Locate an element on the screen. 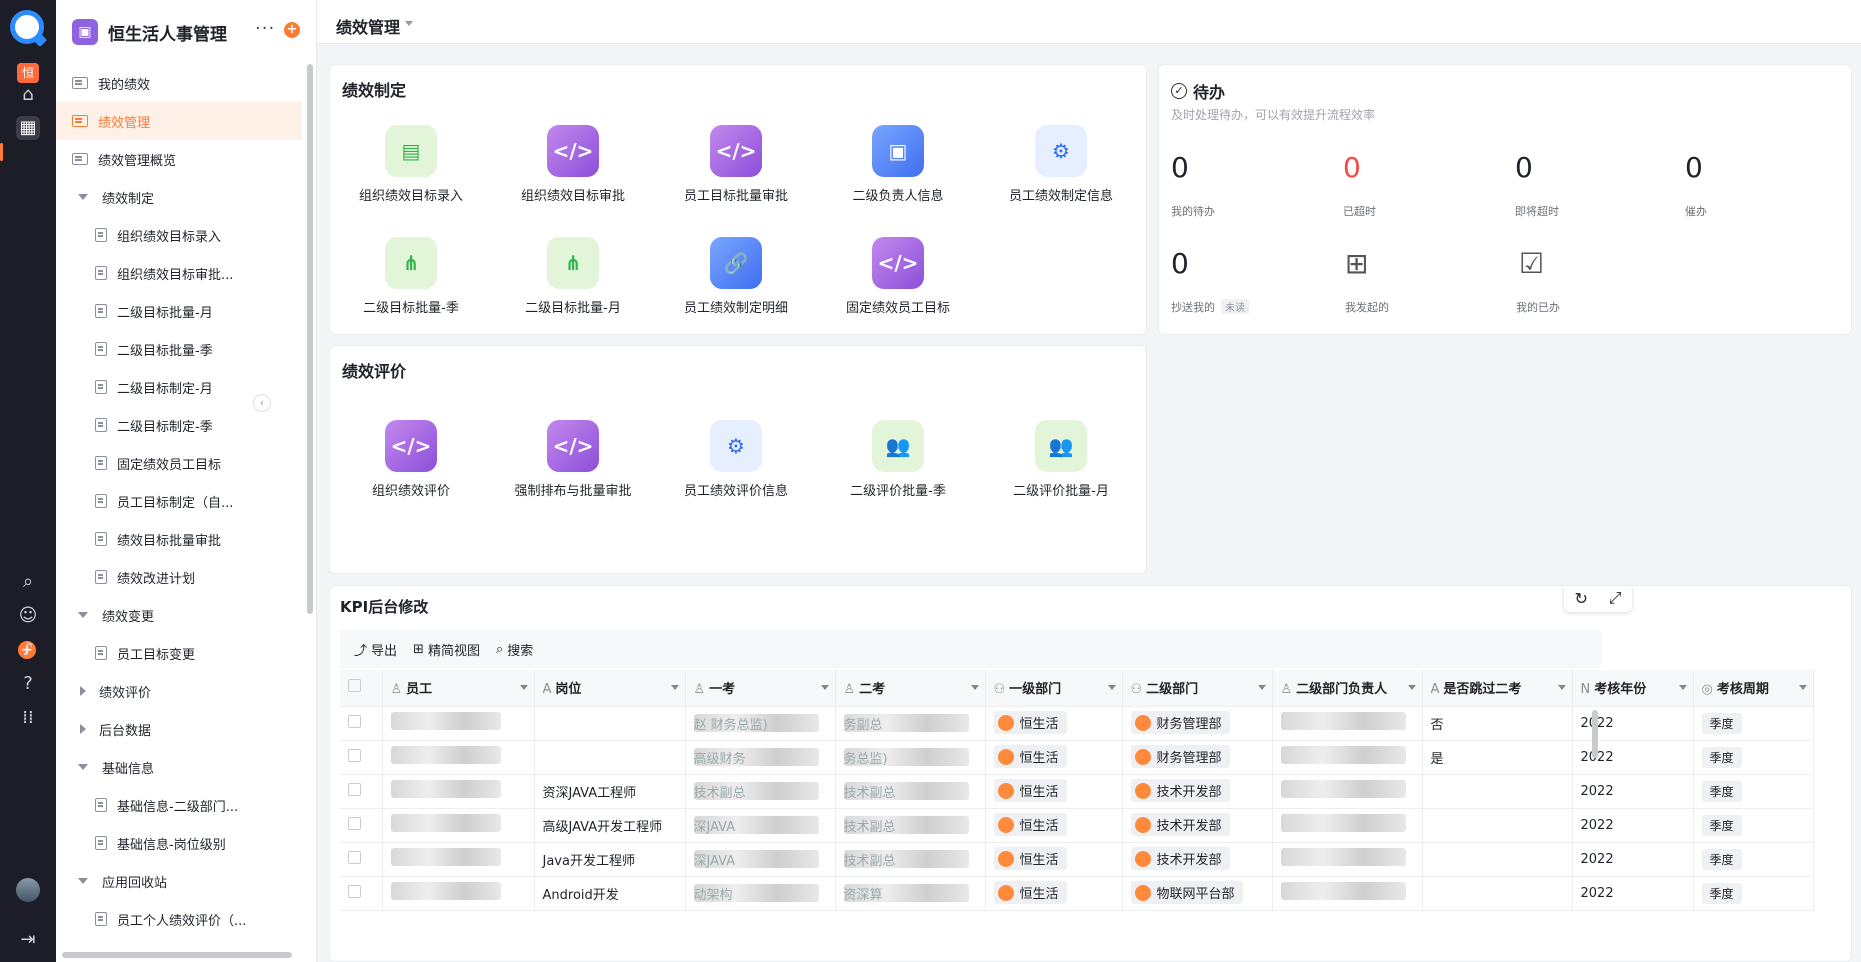 This screenshot has height=962, width=1861. search-icon: ⌕ is located at coordinates (28, 582).